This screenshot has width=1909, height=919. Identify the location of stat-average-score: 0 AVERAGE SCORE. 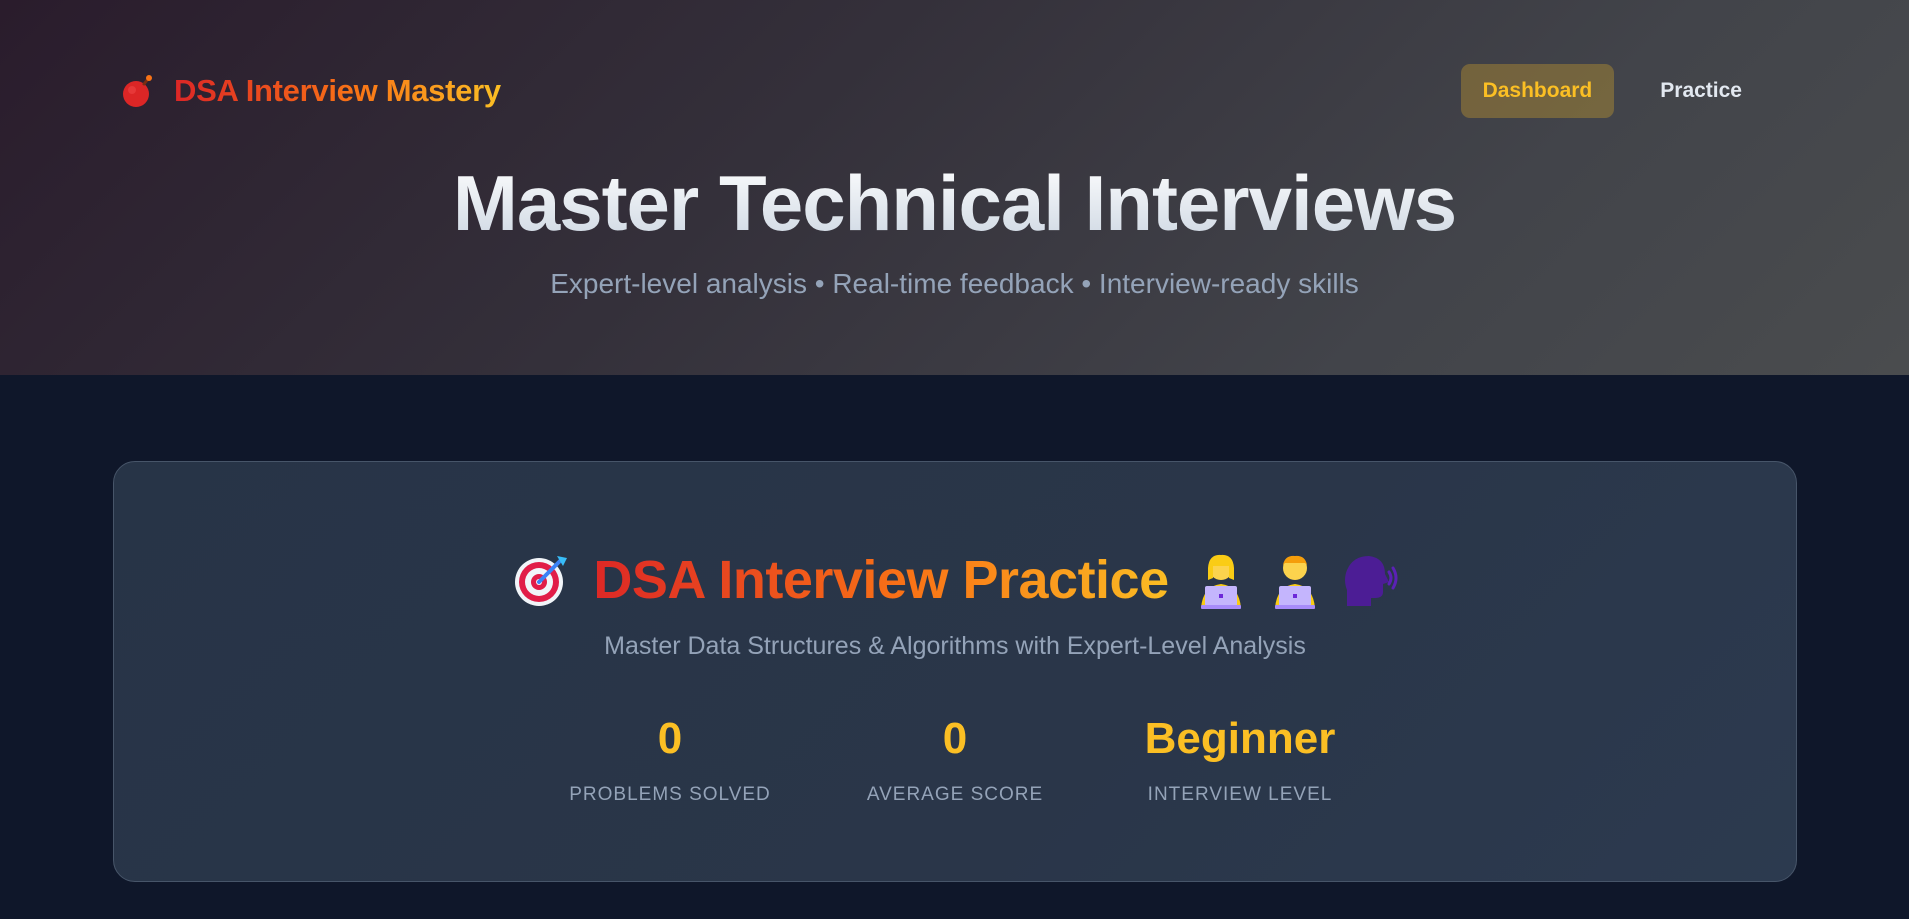
(955, 760).